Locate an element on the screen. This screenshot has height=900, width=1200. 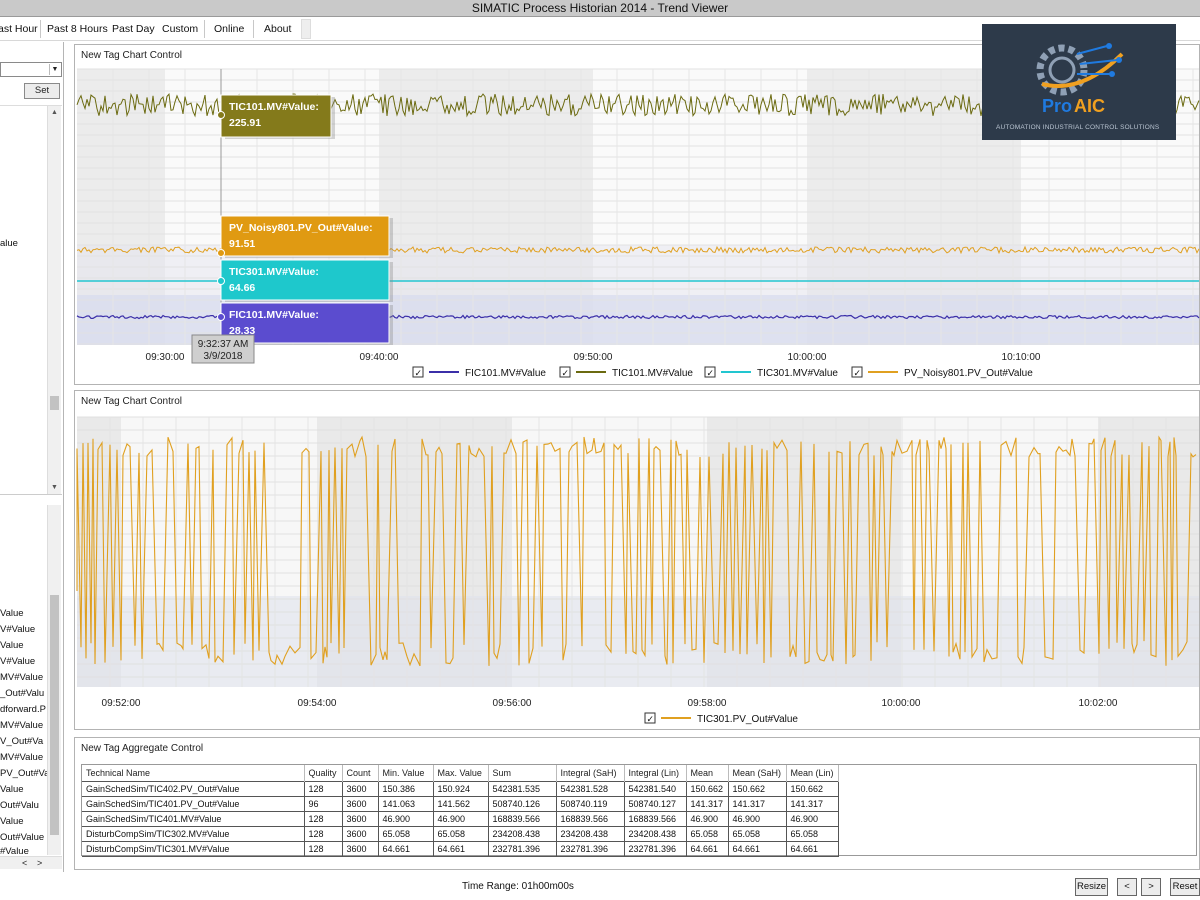
column-header: Sum is located at coordinates (522, 773).